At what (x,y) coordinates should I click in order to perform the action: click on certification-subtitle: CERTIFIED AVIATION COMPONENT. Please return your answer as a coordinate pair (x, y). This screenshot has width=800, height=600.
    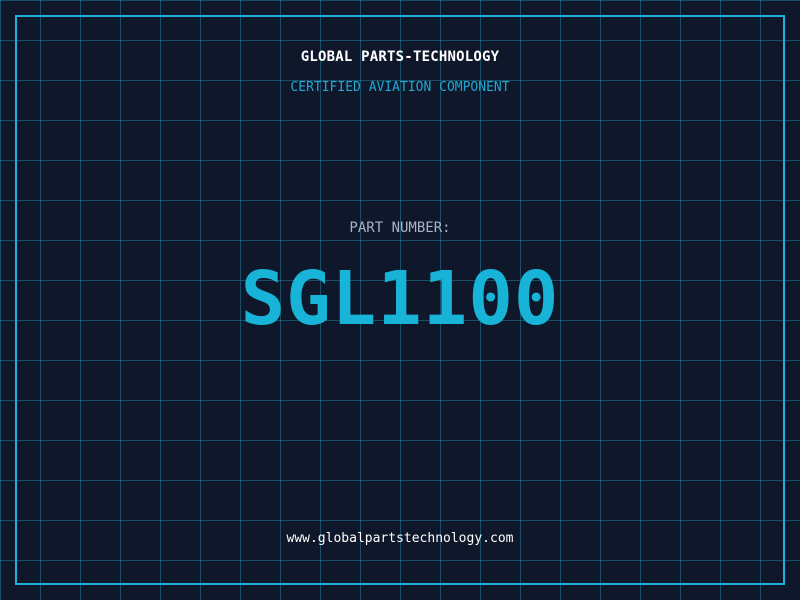
    Looking at the image, I should click on (400, 87).